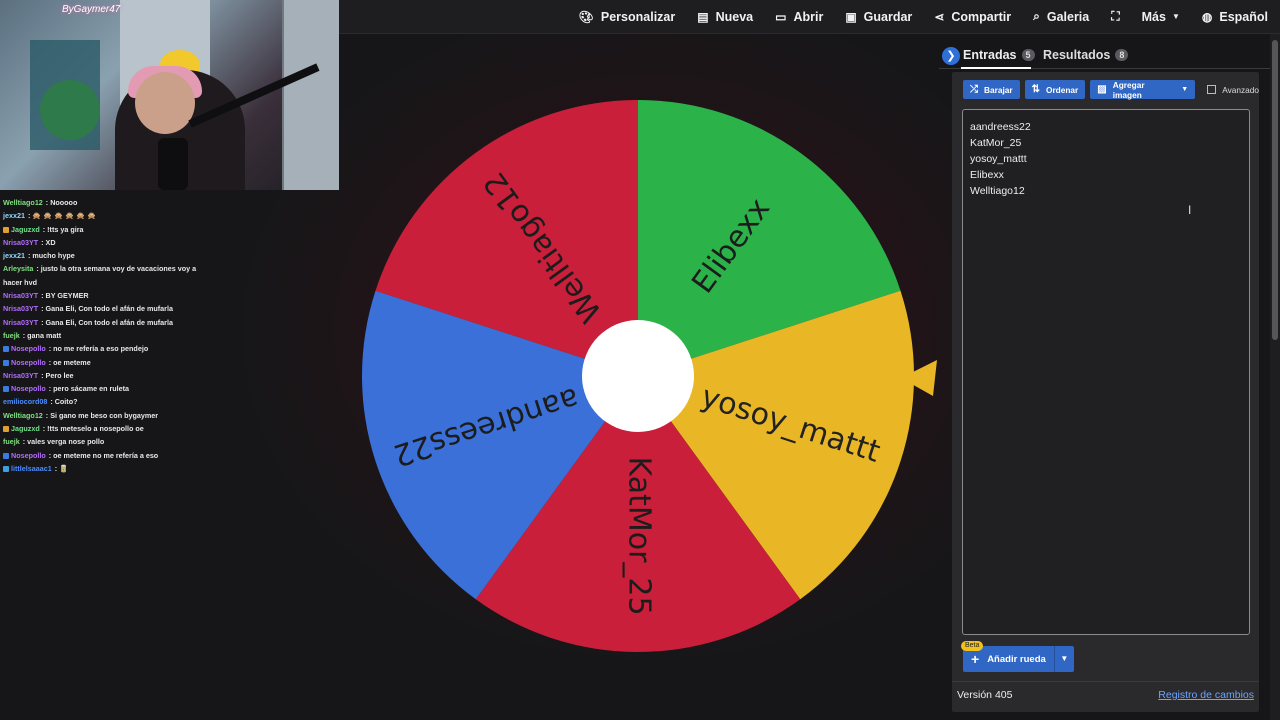 Image resolution: width=1280 pixels, height=720 pixels. I want to click on sort-label: Ordenar, so click(1062, 89).